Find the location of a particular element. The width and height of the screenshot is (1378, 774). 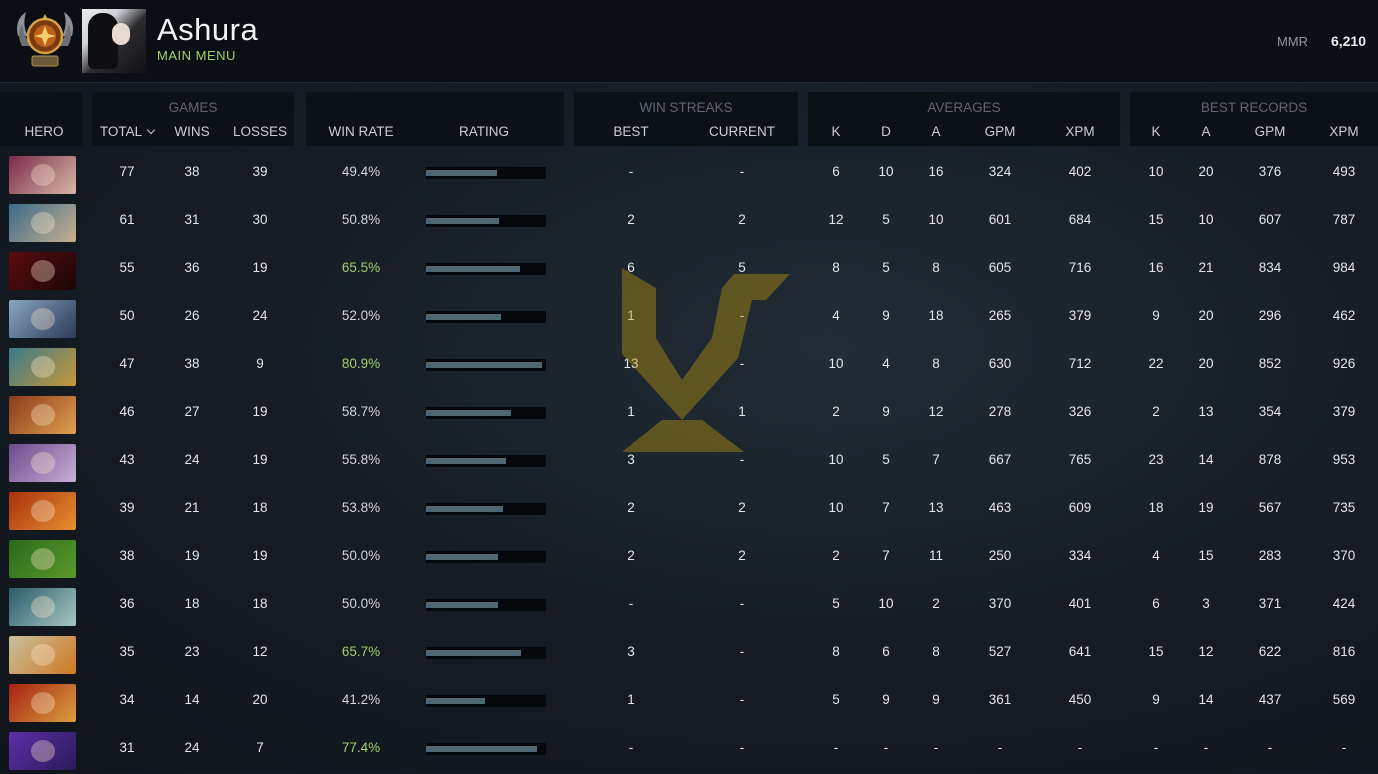

col-header-win-rate-label: WIN RATE is located at coordinates (361, 131).